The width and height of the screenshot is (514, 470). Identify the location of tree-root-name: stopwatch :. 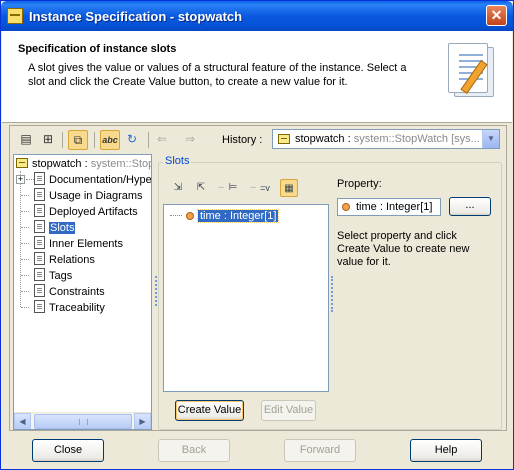
(61, 164).